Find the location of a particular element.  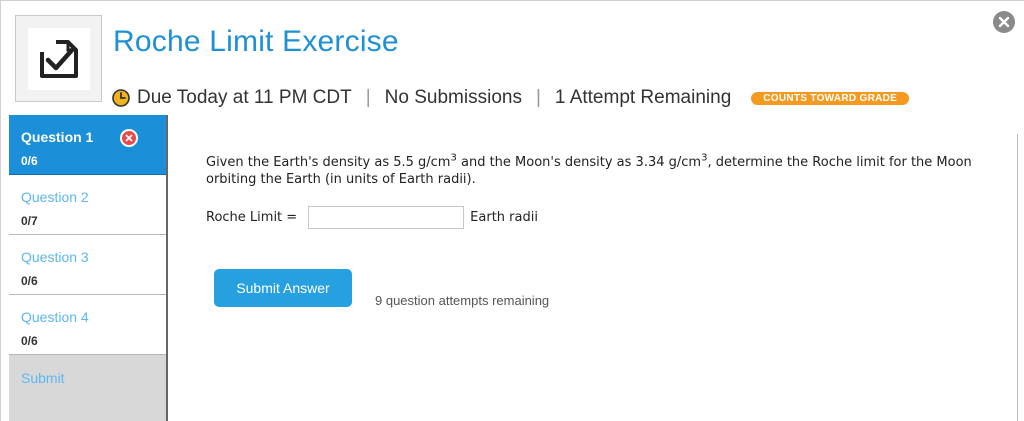

sidebar-item-question-2: Question 2 0/7 is located at coordinates (87, 205).